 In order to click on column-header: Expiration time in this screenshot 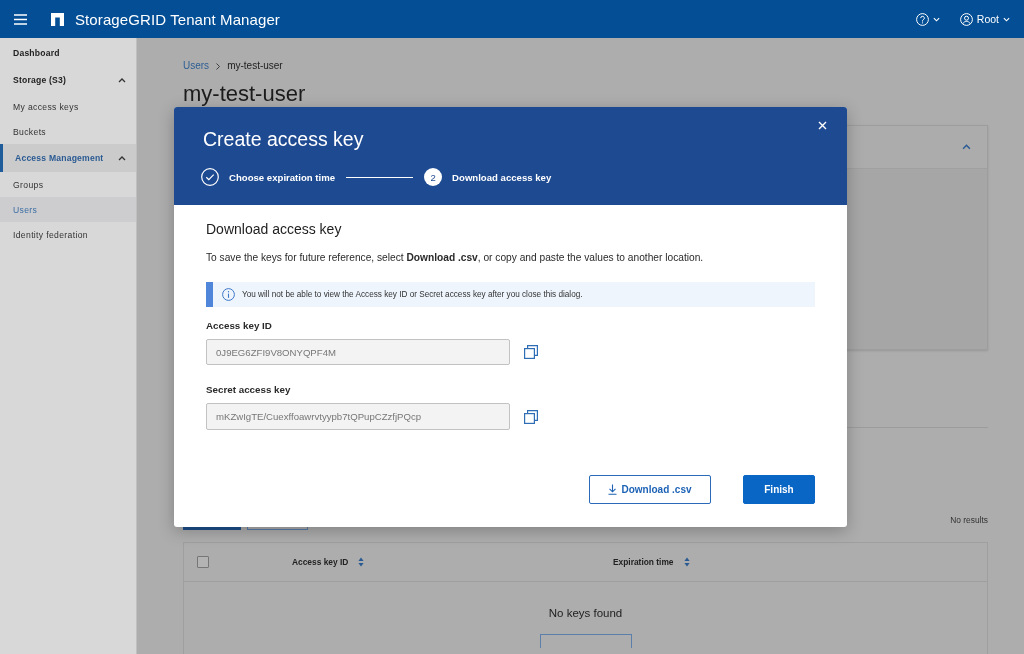, I will do `click(651, 562)`.